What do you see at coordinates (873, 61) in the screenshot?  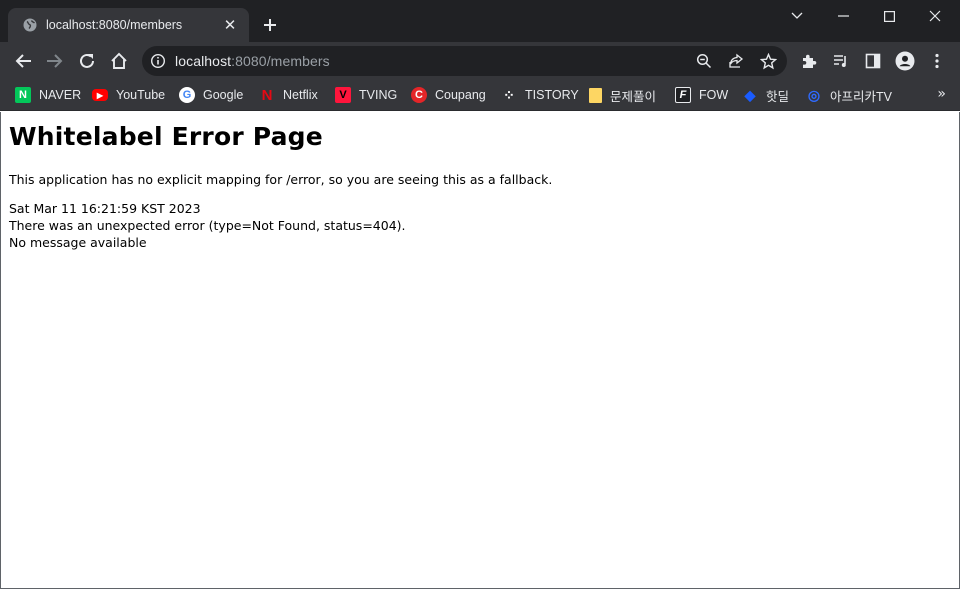 I see `side-panel-icon` at bounding box center [873, 61].